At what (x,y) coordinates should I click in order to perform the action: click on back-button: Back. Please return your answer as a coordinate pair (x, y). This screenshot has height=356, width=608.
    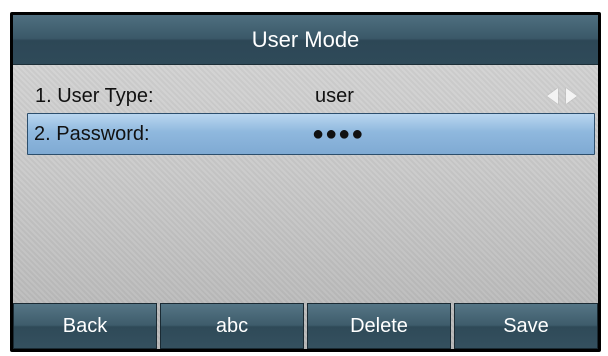
    Looking at the image, I should click on (85, 326).